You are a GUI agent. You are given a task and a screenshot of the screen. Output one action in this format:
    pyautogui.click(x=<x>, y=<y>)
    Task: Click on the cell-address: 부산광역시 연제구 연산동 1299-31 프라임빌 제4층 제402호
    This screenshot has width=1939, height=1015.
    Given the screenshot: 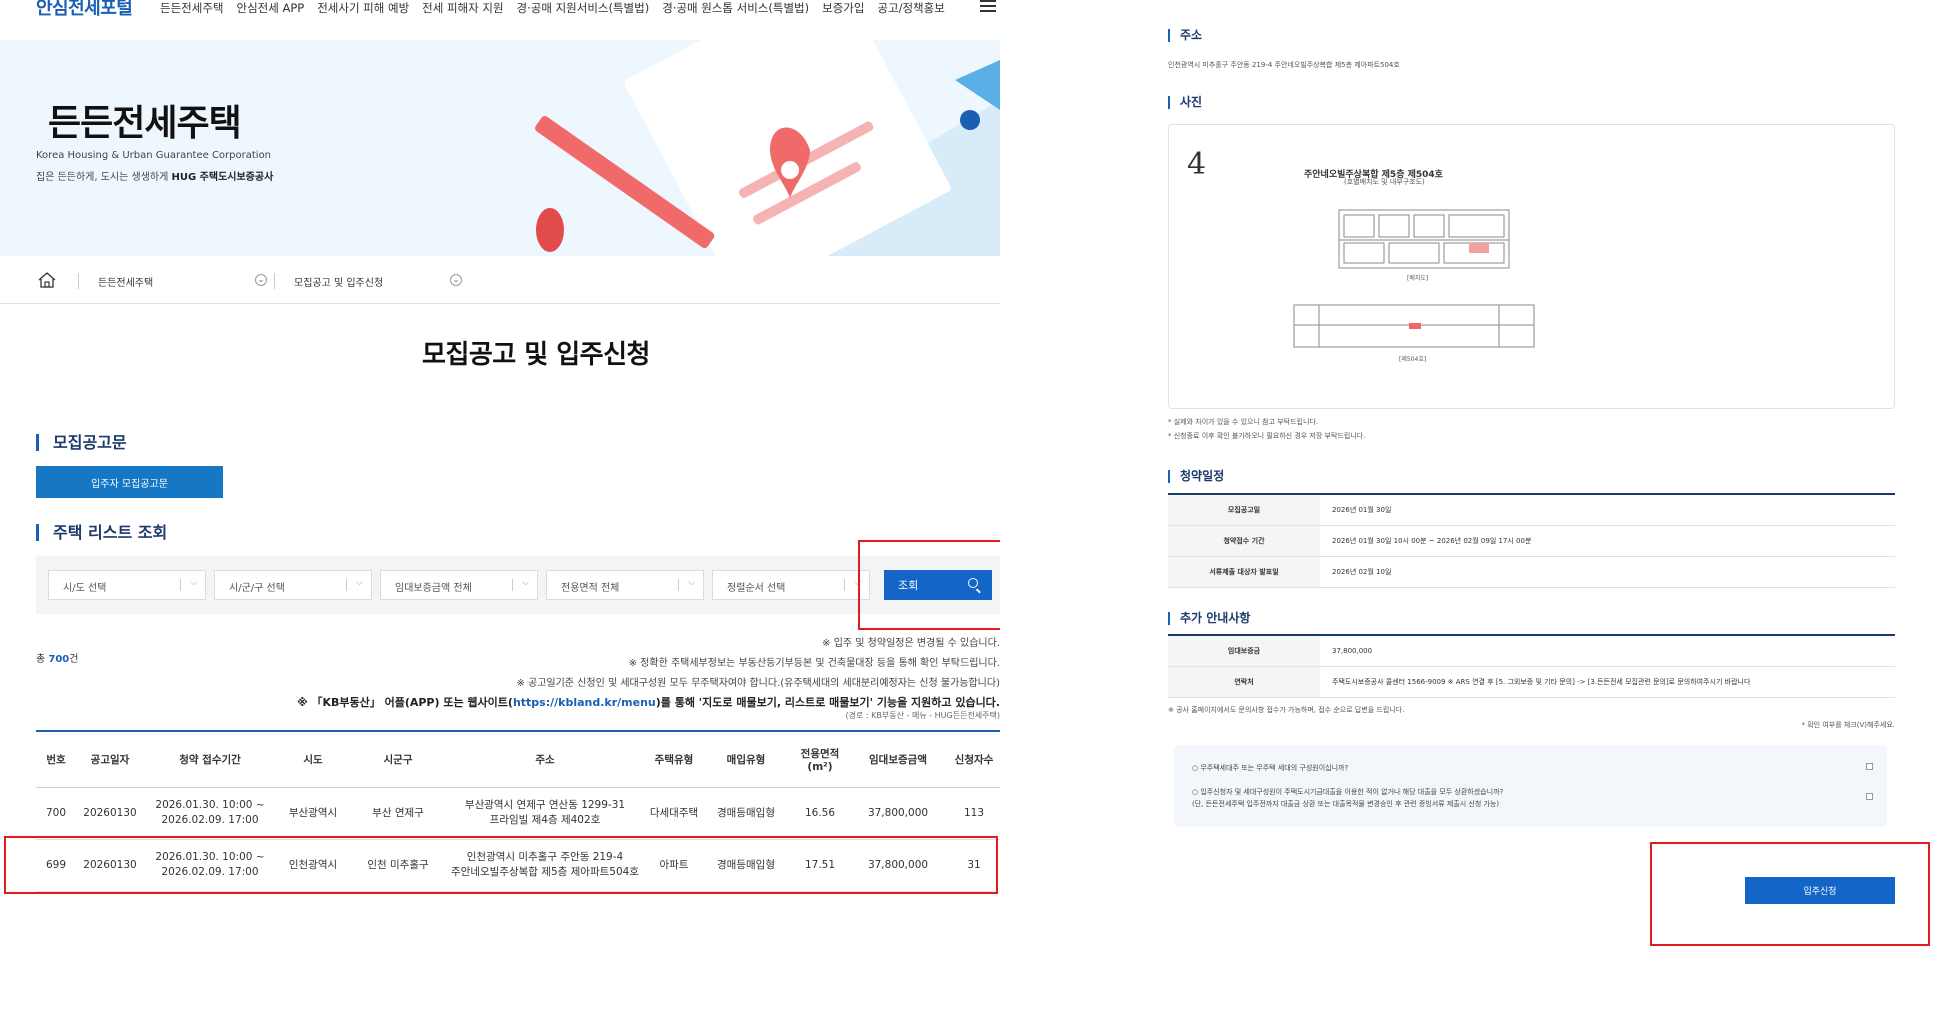 What is the action you would take?
    pyautogui.click(x=545, y=813)
    